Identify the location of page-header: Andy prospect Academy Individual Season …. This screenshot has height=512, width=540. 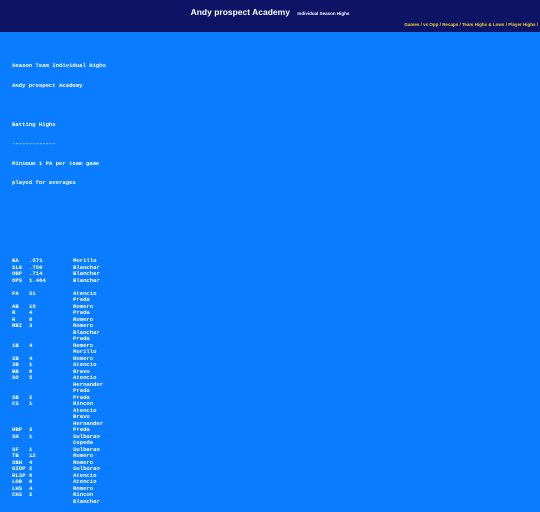
(270, 9).